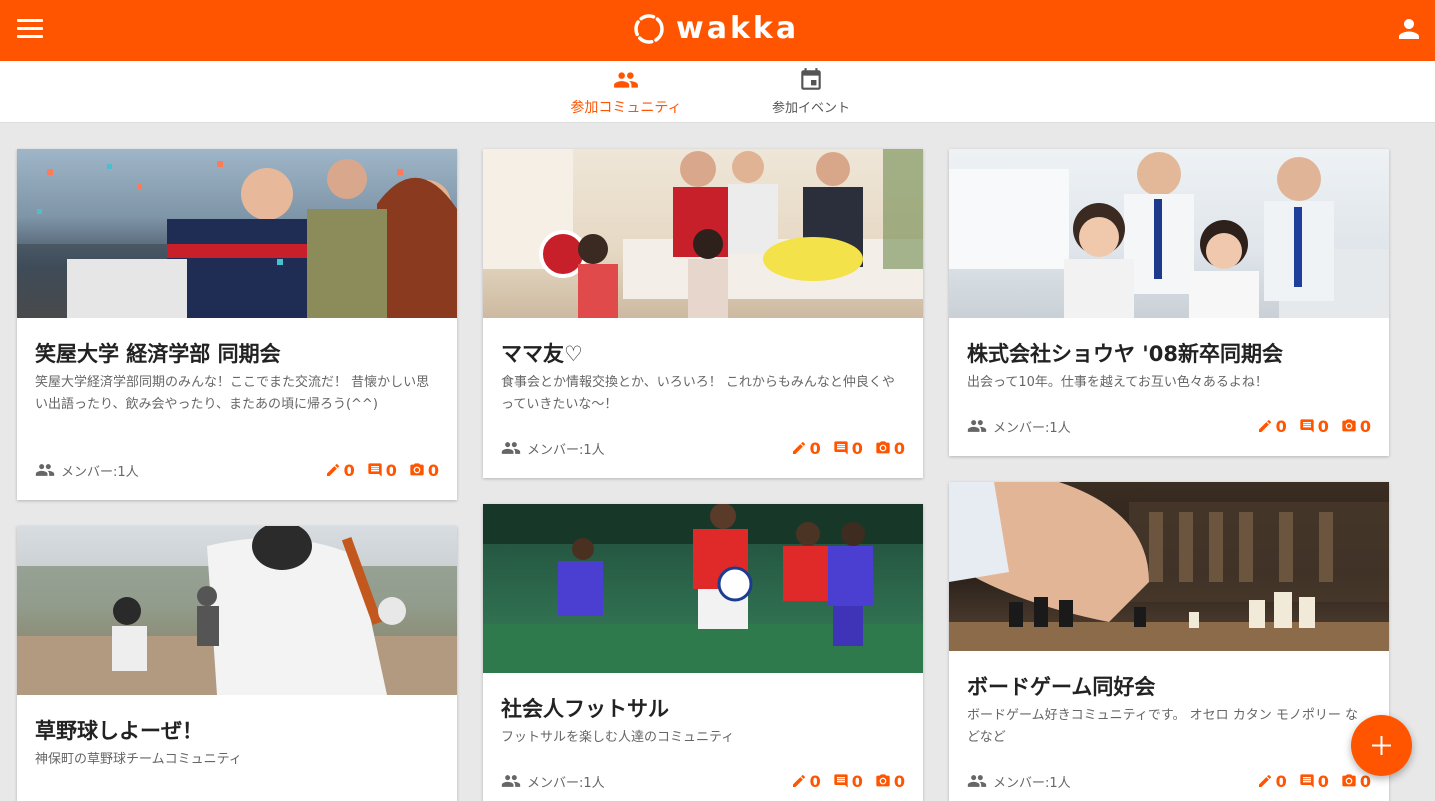  What do you see at coordinates (119, 731) in the screenshot?
I see `card-title: 草野球しよーぜ！` at bounding box center [119, 731].